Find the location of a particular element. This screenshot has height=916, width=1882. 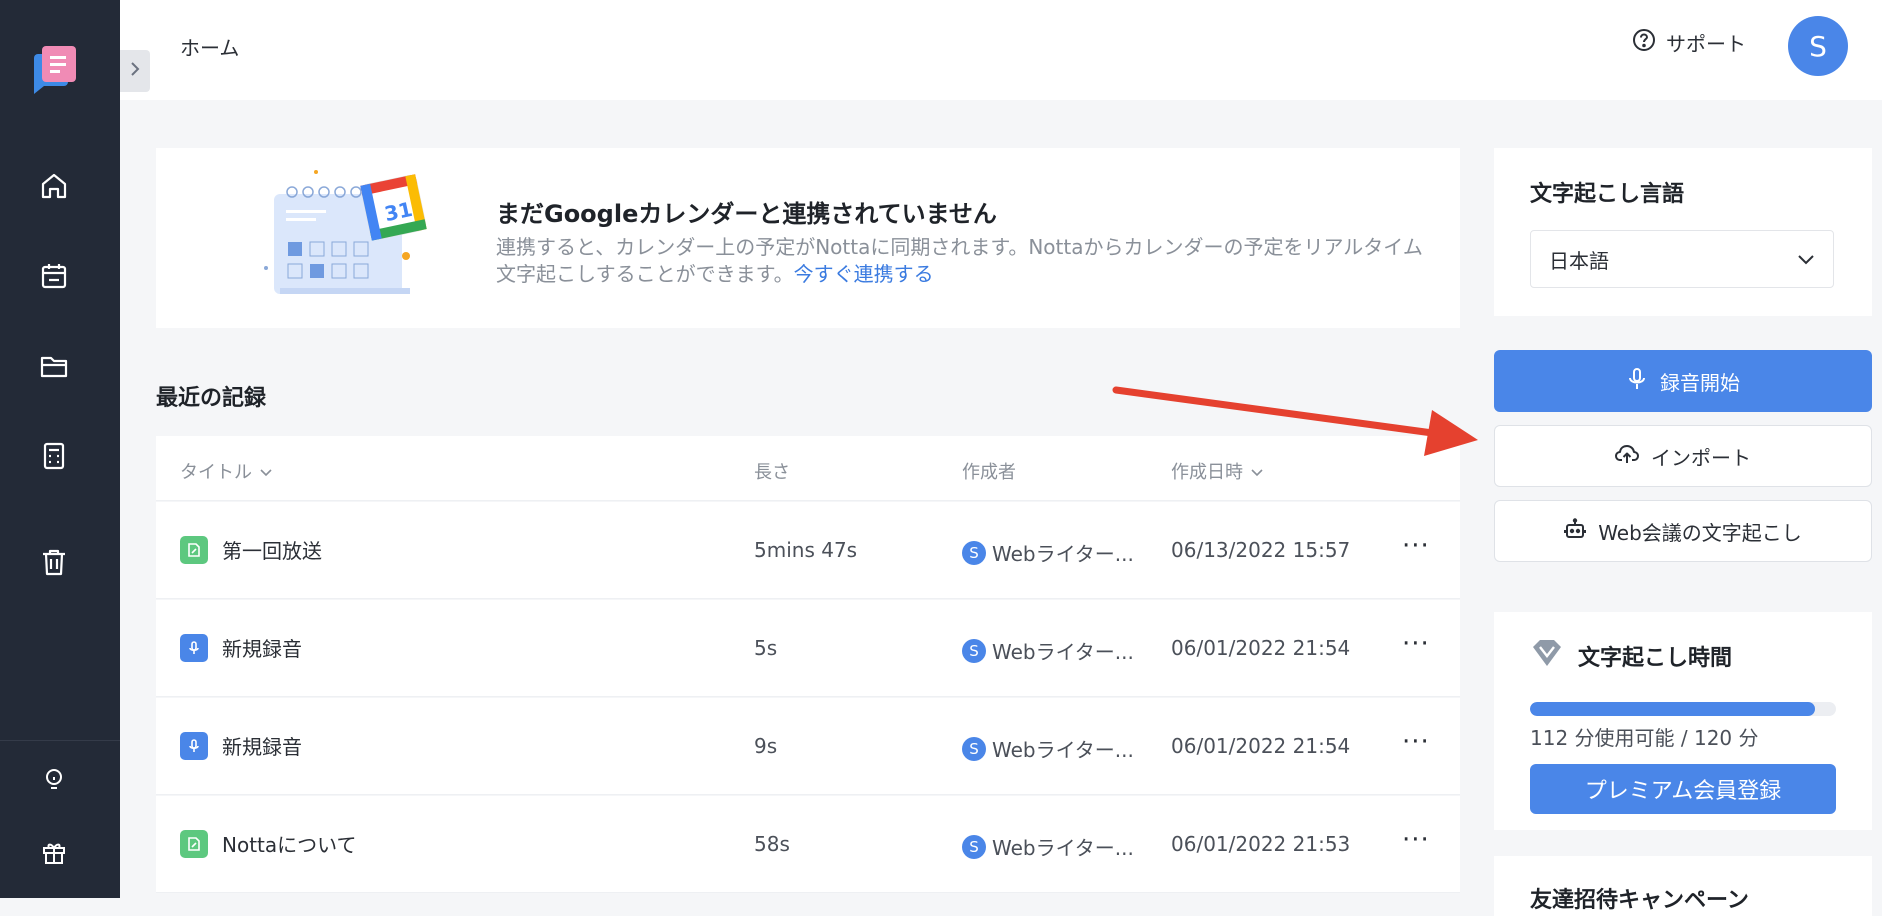

start-recording-button: 録音開始 is located at coordinates (1683, 381).